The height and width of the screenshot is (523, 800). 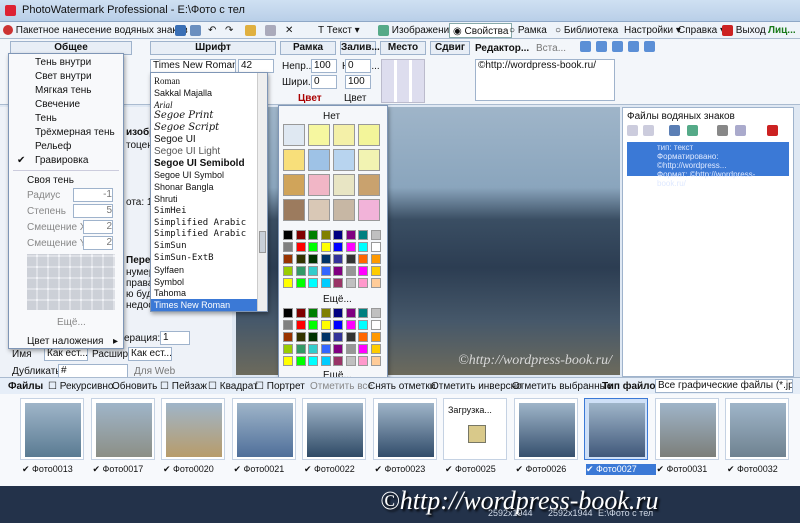 What do you see at coordinates (66, 77) in the screenshot?
I see `menu-item-inner-light: Свет внутри` at bounding box center [66, 77].